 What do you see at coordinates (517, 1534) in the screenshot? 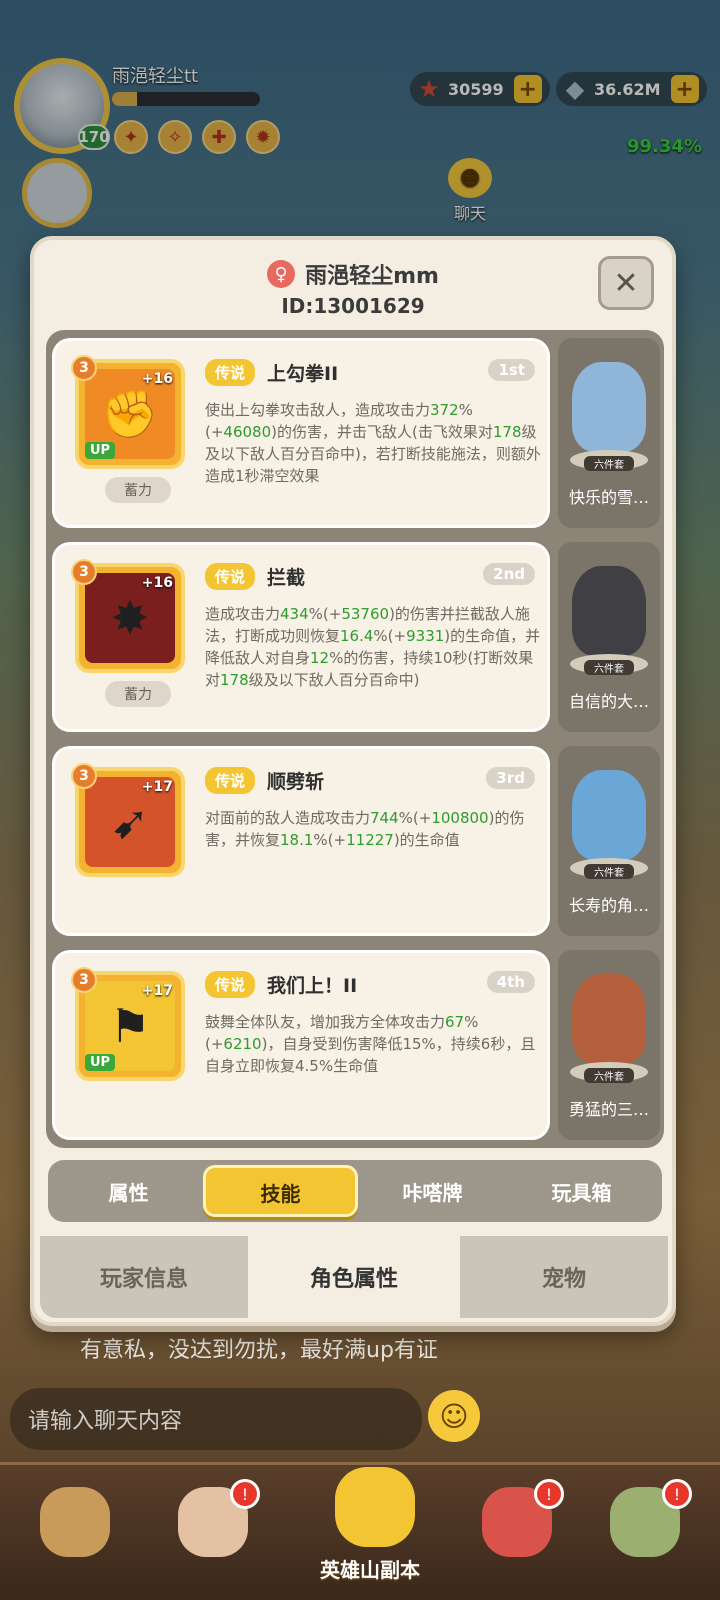
I see `nav-item-4: !` at bounding box center [517, 1534].